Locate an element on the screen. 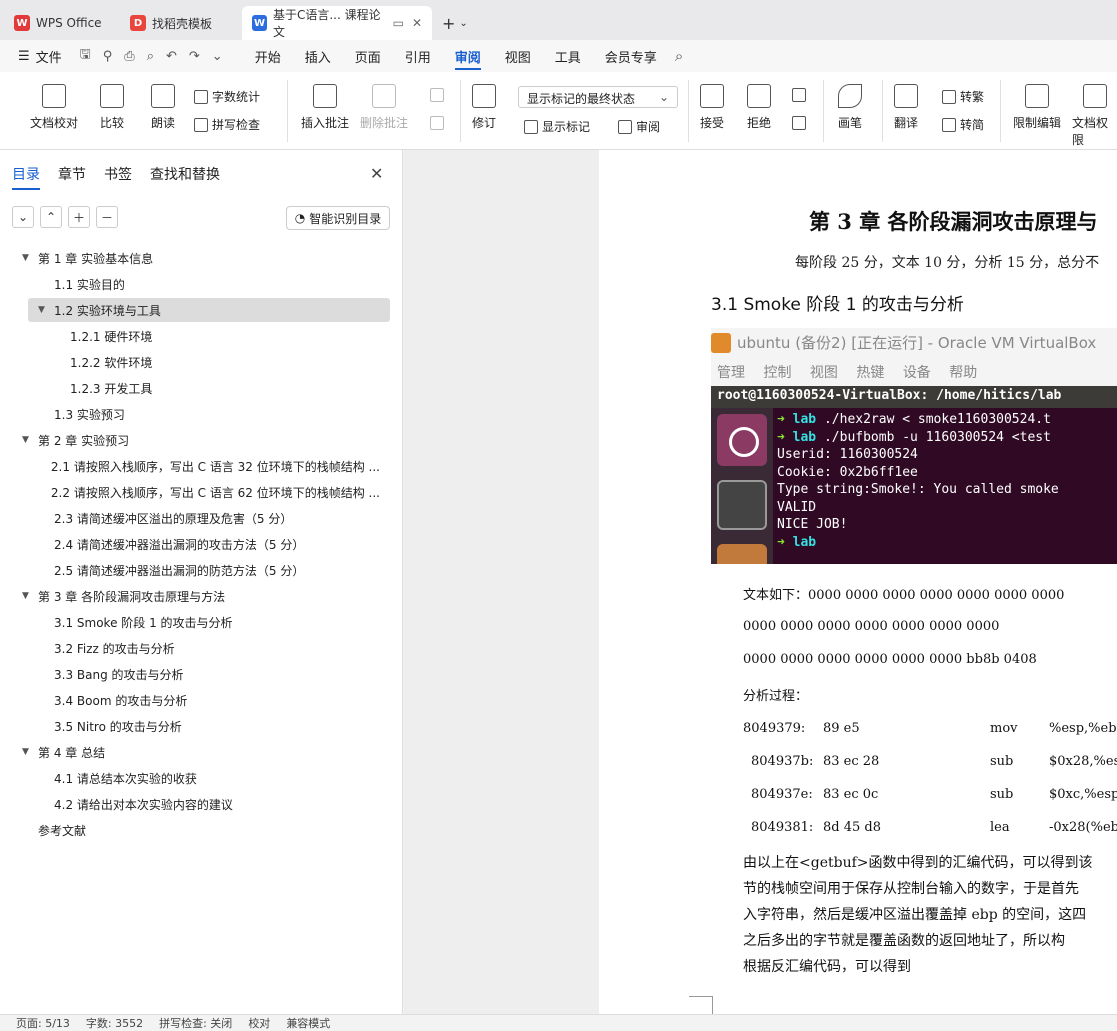  toc-item: 3.4 Boom 的攻击与分析 is located at coordinates (209, 700).